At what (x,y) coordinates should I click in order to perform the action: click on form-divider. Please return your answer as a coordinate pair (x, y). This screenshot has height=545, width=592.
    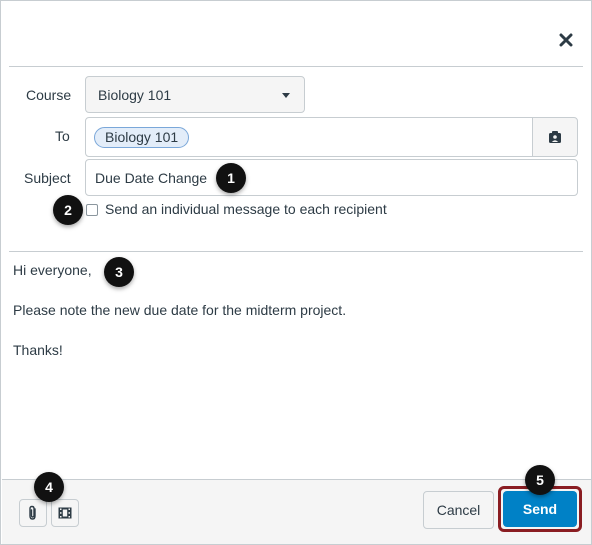
    Looking at the image, I should click on (296, 251).